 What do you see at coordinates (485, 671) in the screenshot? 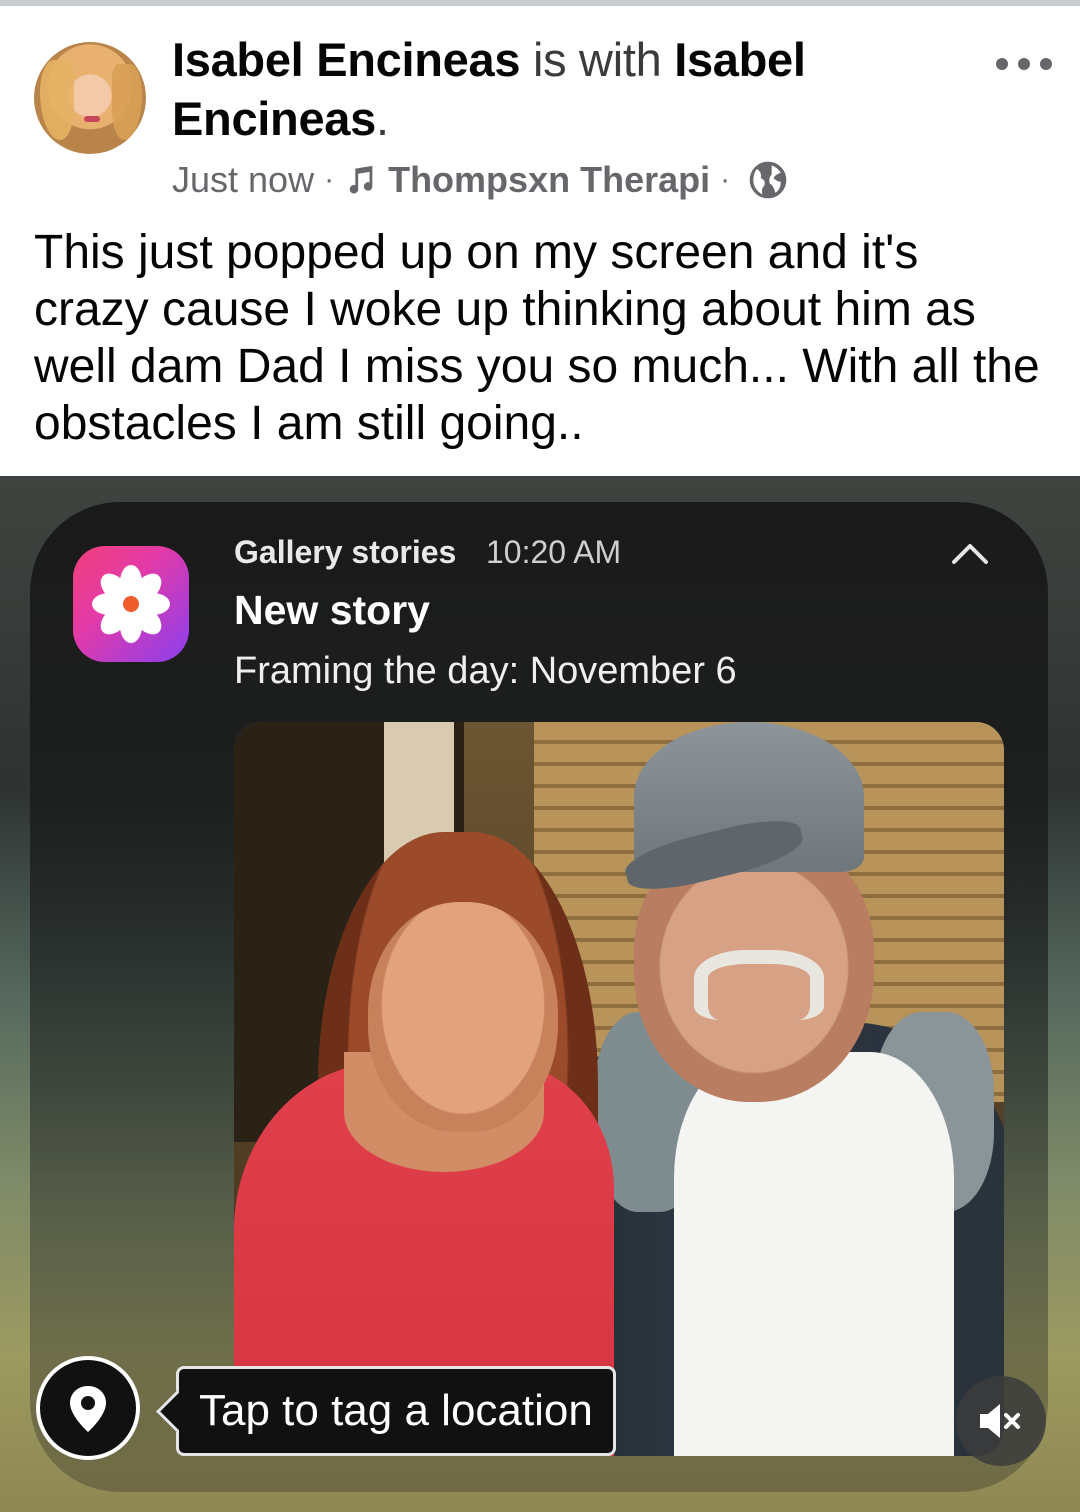
I see `notification-body: Framing the day: November 6` at bounding box center [485, 671].